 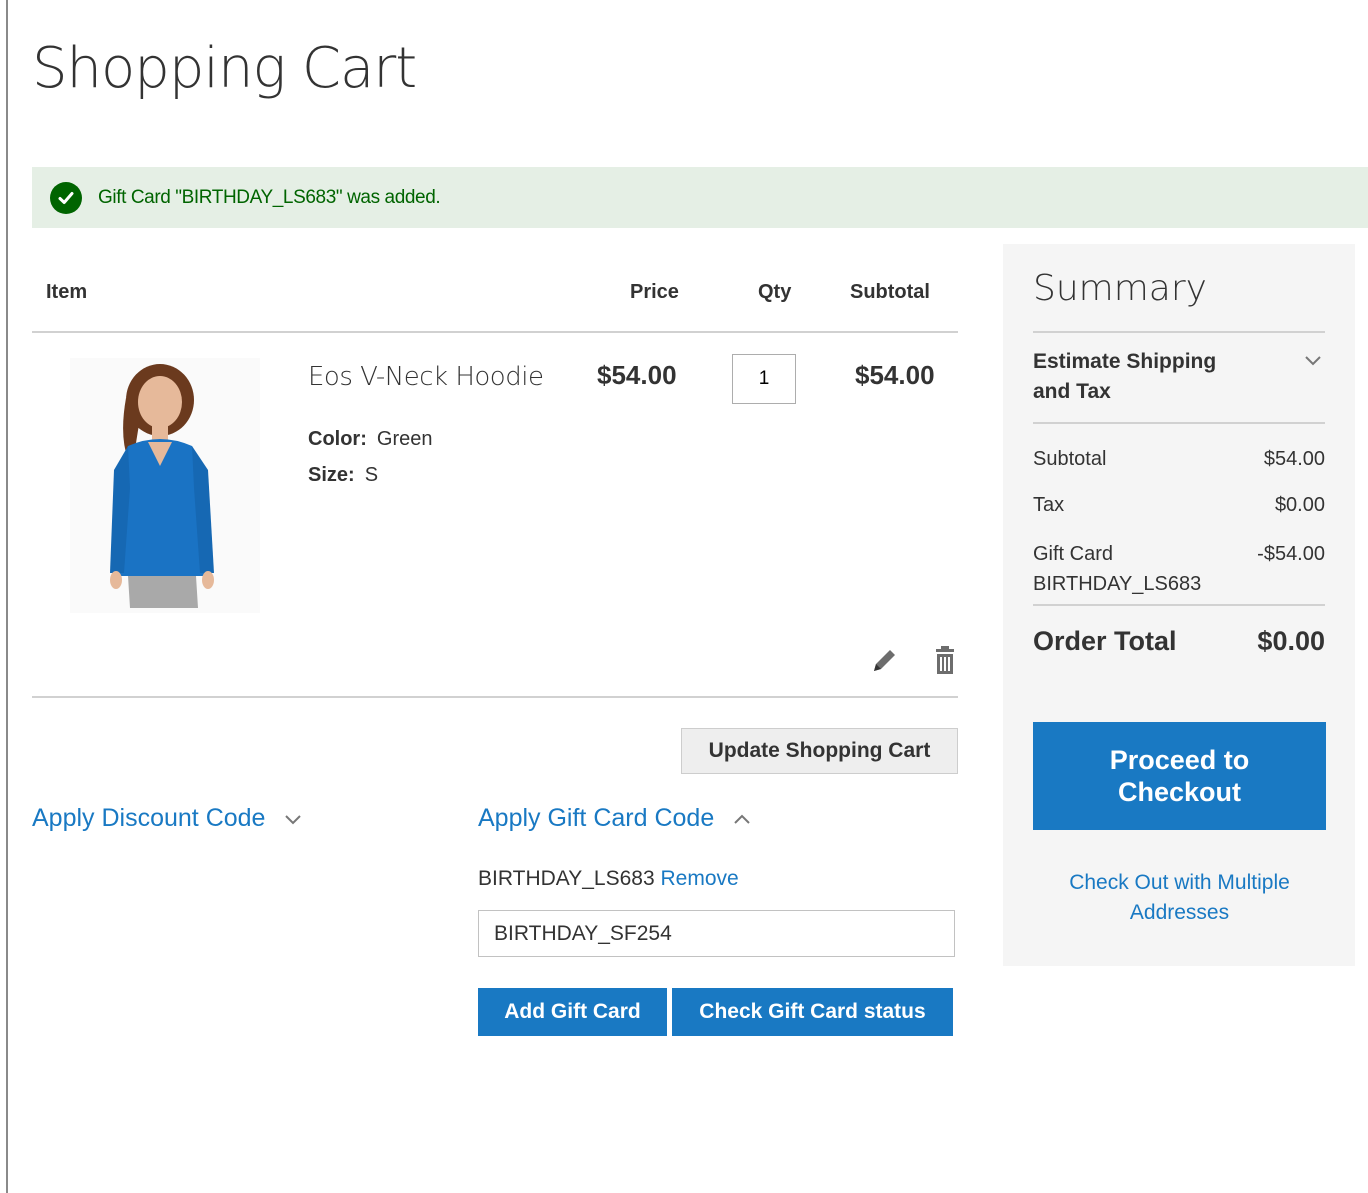 I want to click on edit-icon, so click(x=884, y=661).